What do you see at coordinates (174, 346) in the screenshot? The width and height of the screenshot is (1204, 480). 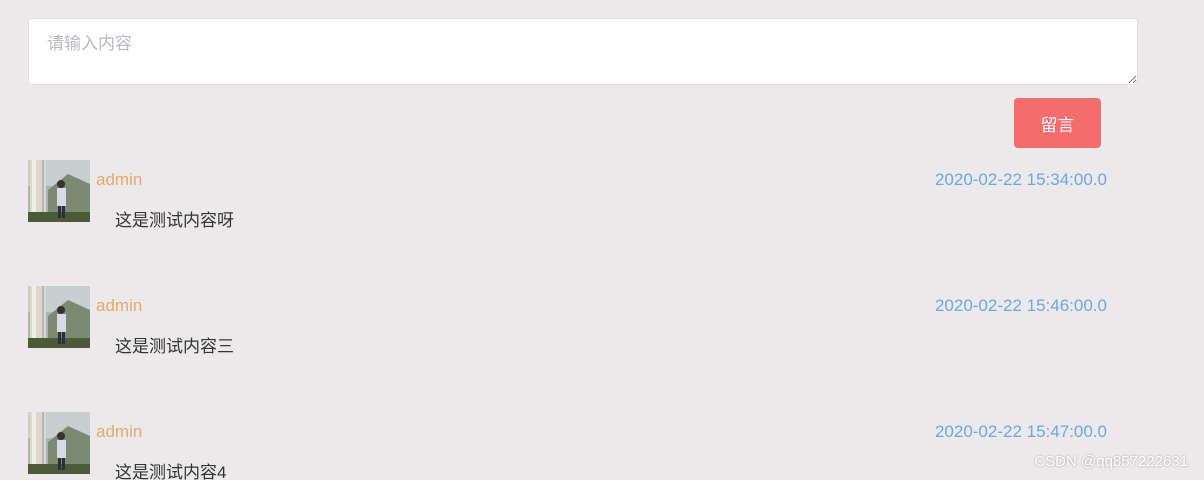 I see `comment-content: 这是测试内容三` at bounding box center [174, 346].